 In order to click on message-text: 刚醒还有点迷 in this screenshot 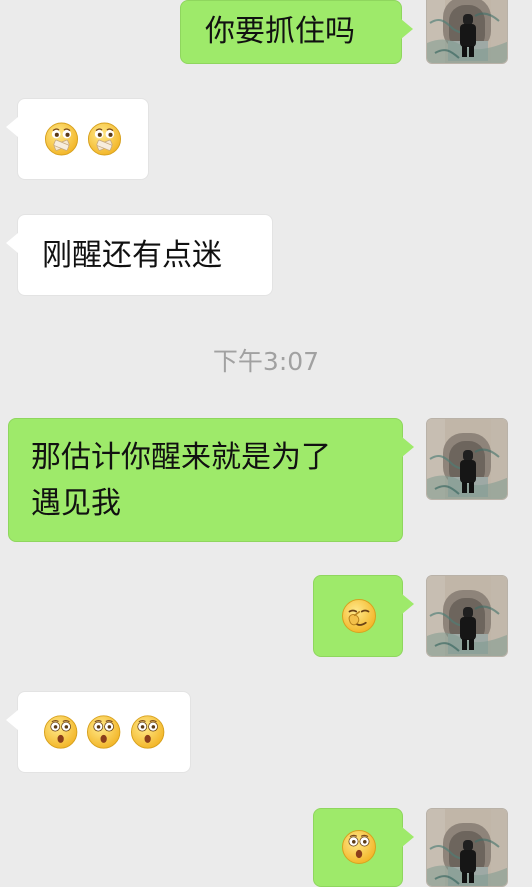, I will do `click(132, 255)`.